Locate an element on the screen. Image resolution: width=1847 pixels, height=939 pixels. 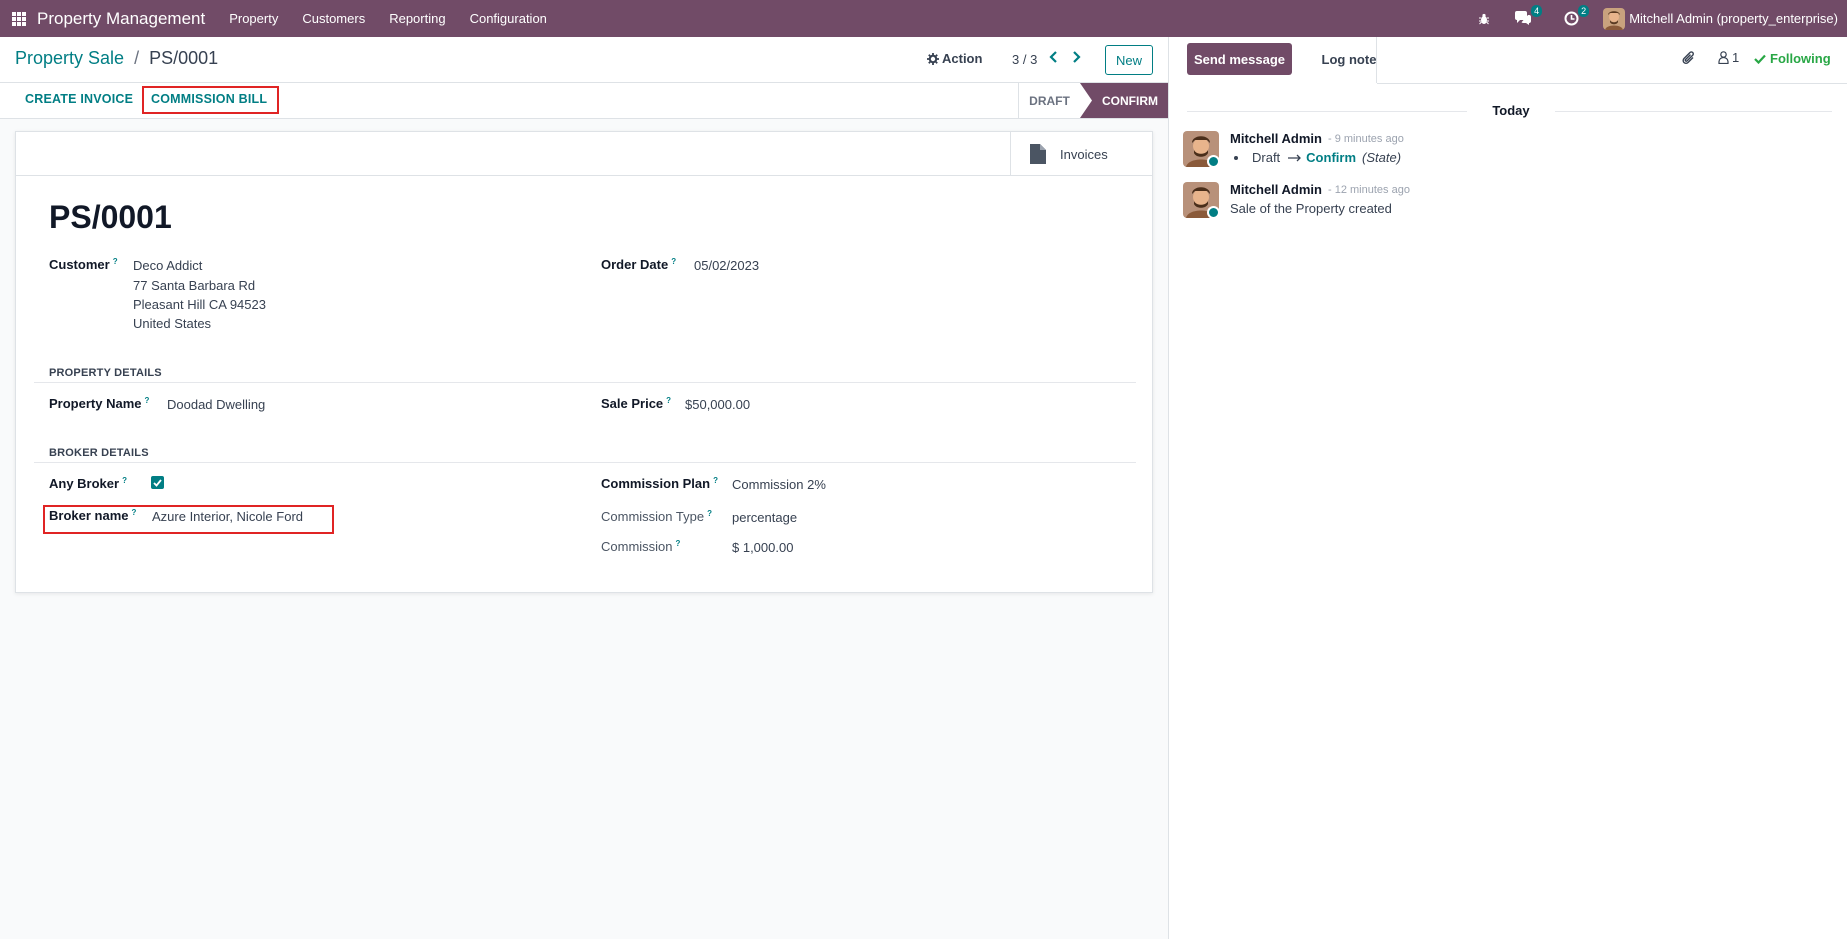
commission-field: $ 1,000.00 is located at coordinates (762, 547).